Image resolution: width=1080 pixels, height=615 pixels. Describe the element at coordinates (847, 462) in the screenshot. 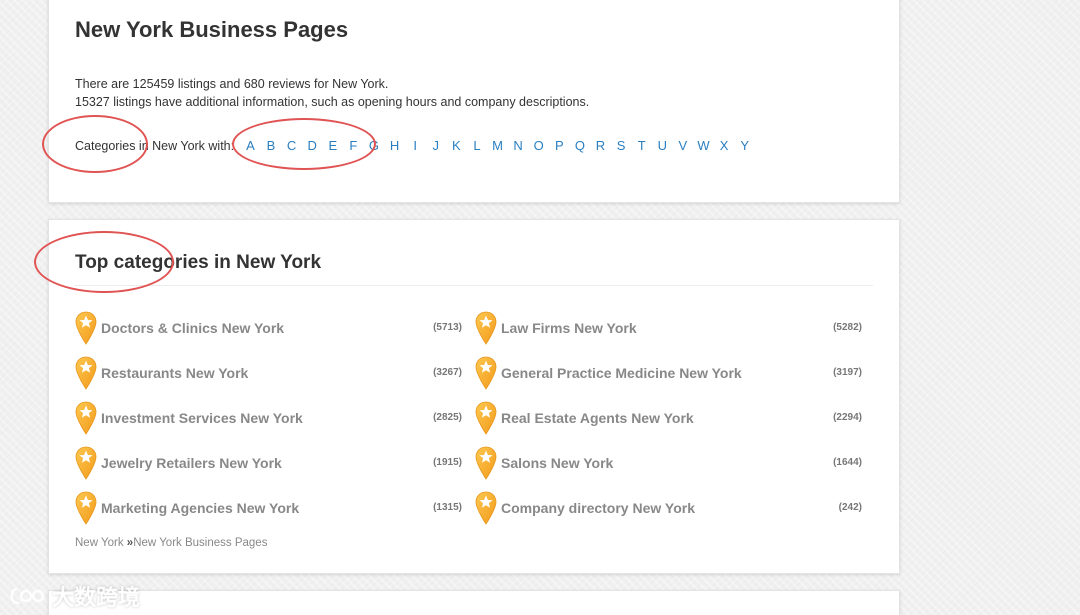

I see `category-count: (1644)` at that location.